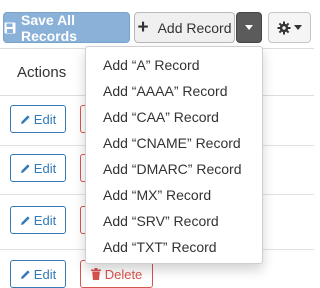  Describe the element at coordinates (174, 195) in the screenshot. I see `menu-item-add-mx-record: Add “MX” Record` at that location.